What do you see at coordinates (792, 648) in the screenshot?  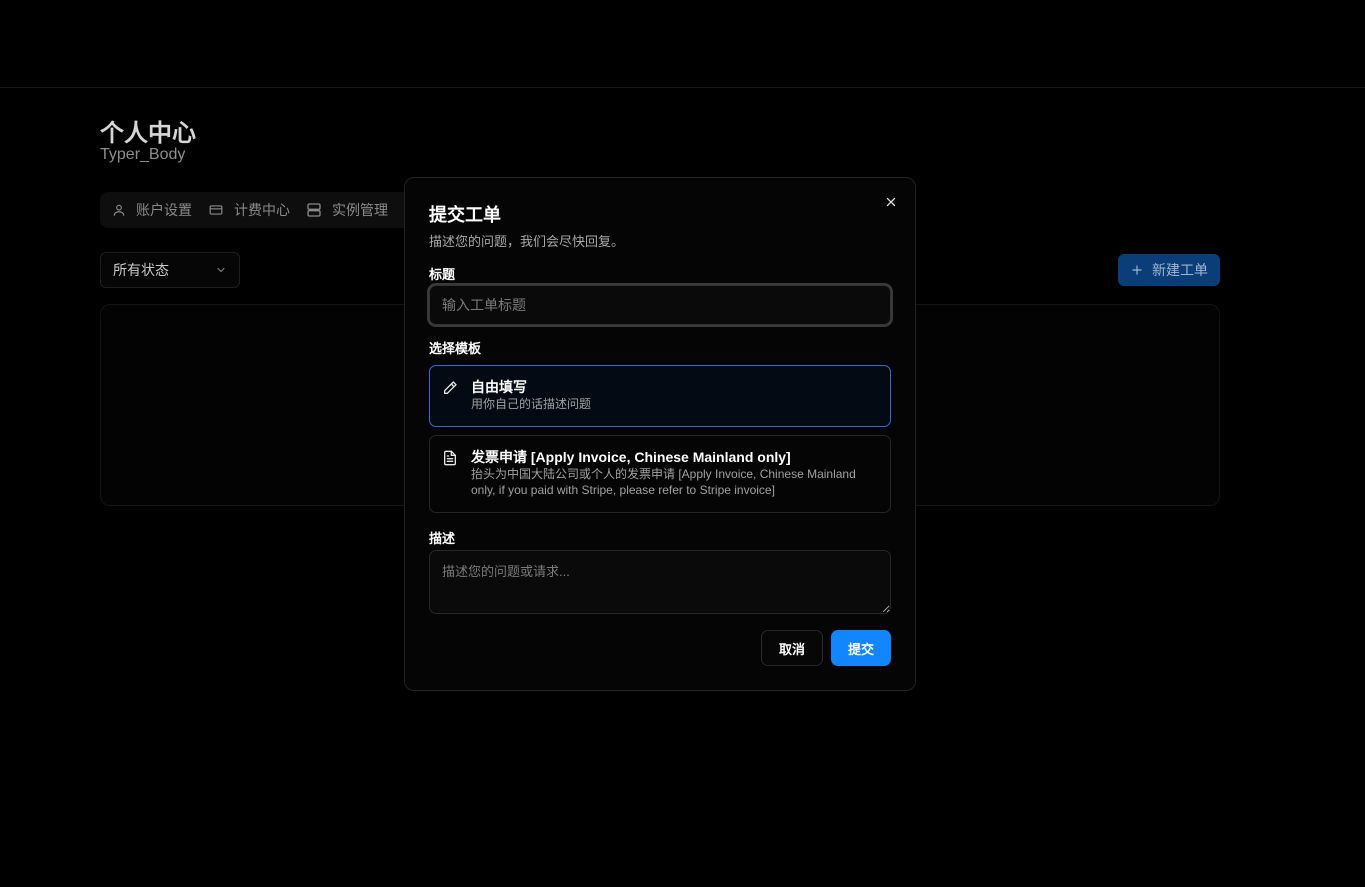 I see `cancel-button: 取消` at bounding box center [792, 648].